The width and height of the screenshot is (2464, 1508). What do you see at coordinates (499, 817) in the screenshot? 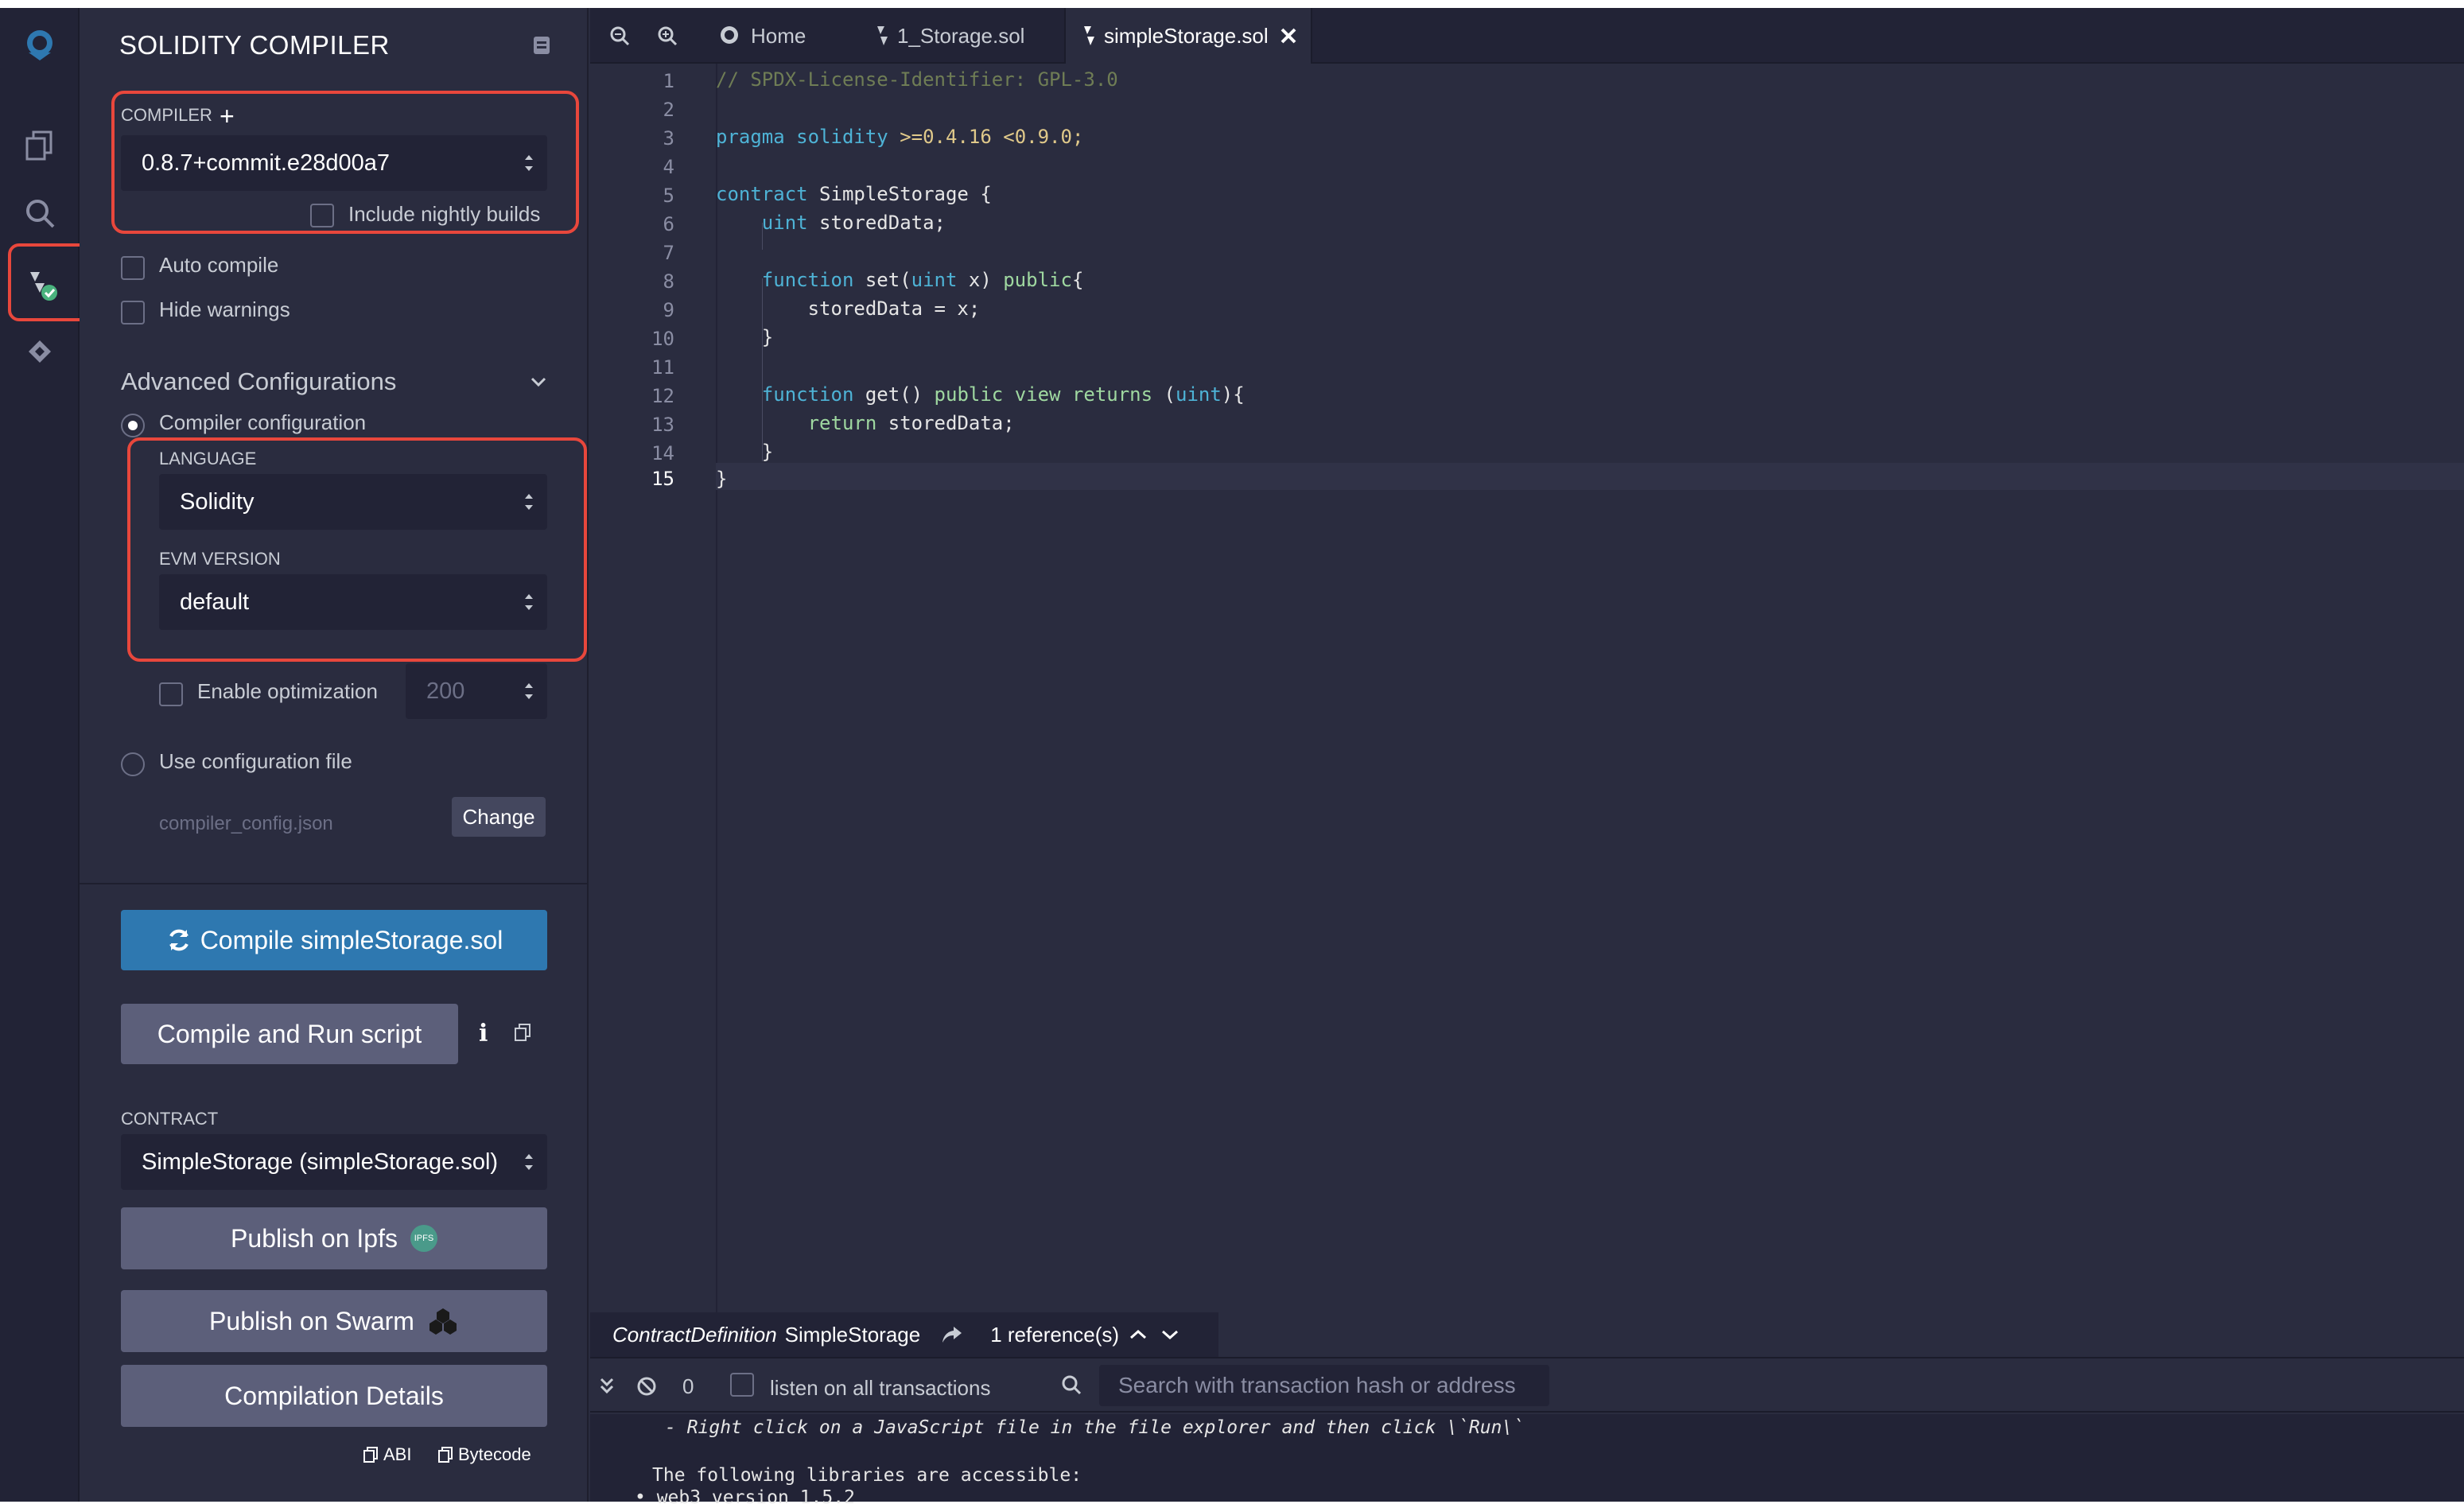
I see `change-config-button: Change` at bounding box center [499, 817].